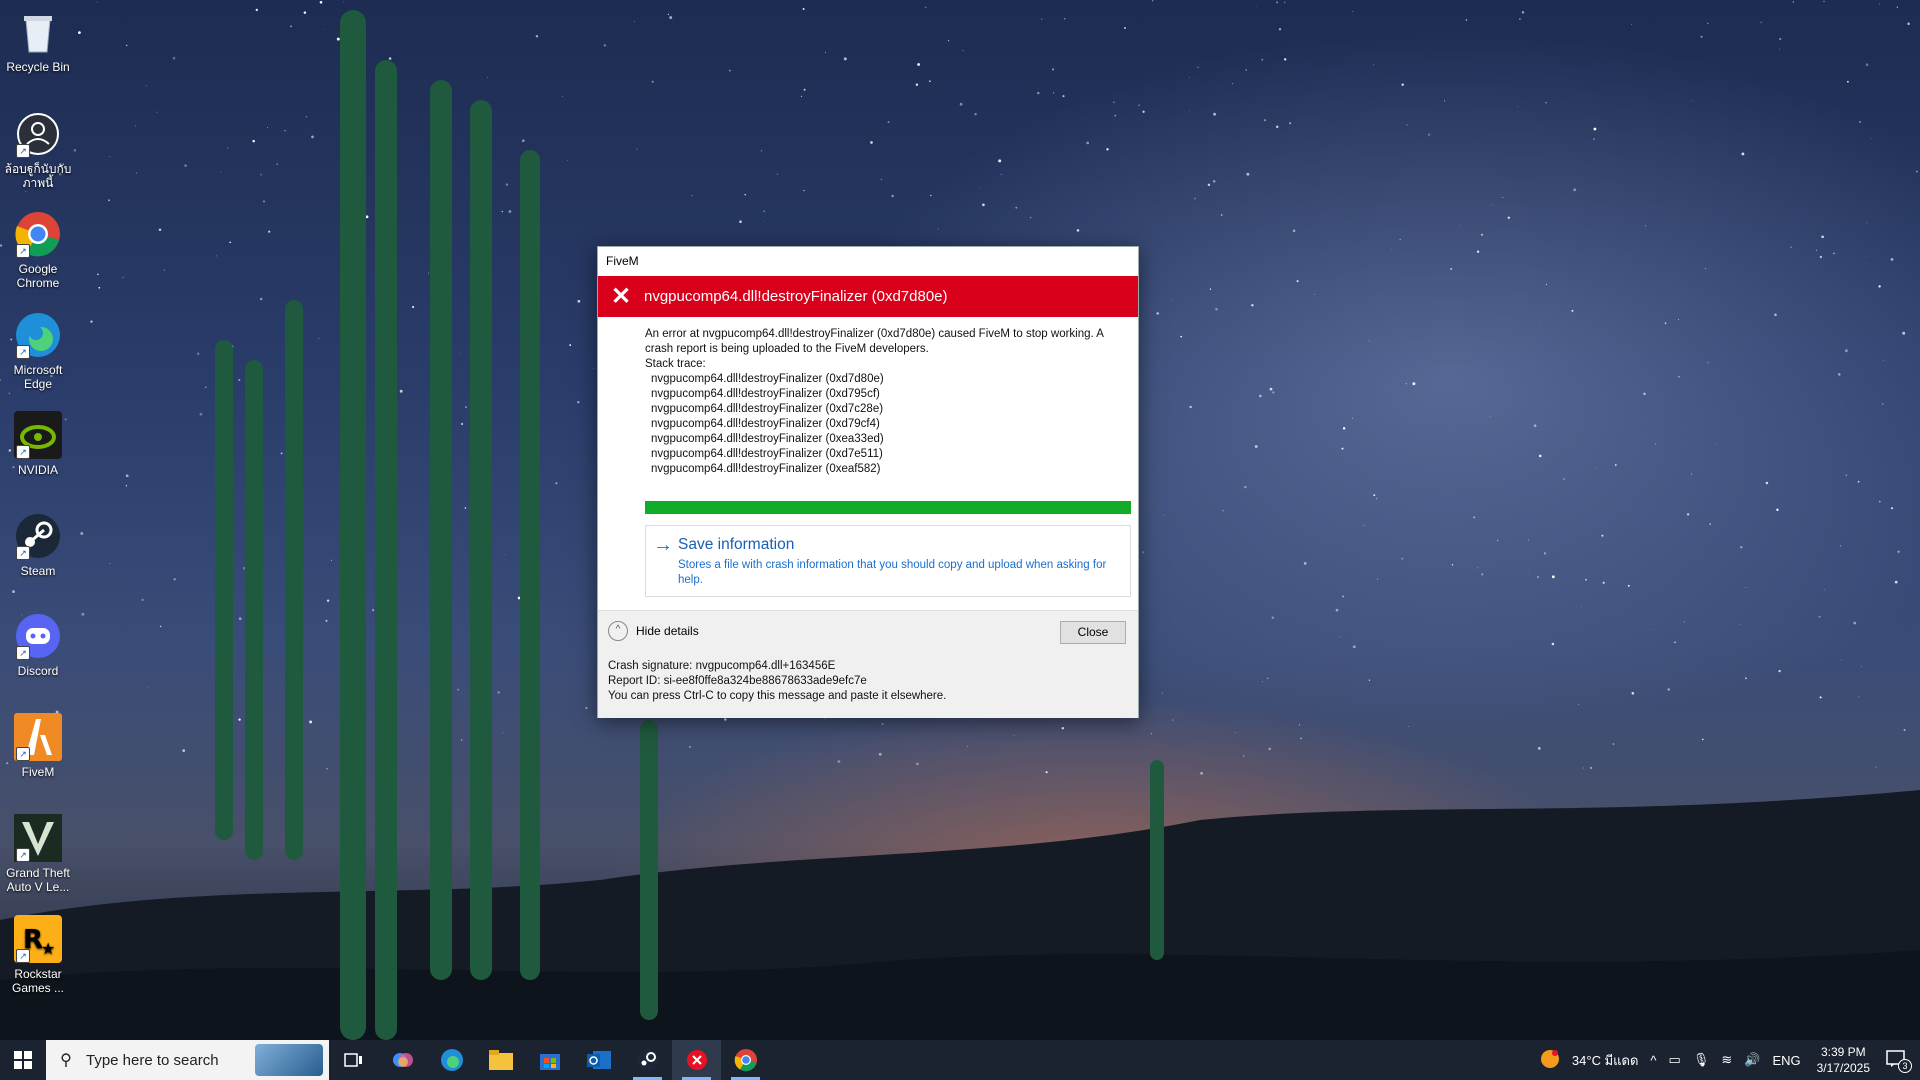 This screenshot has width=1920, height=1080. I want to click on start-button, so click(23, 1060).